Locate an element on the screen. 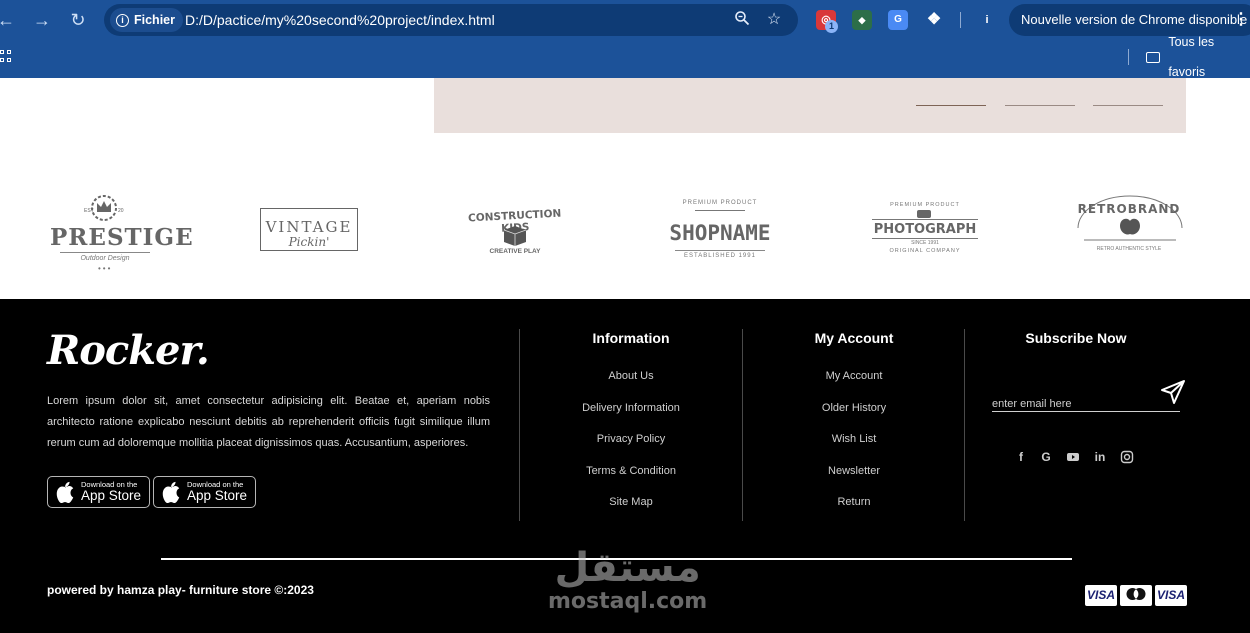 This screenshot has height=633, width=1250. watermark-latin: mostaql.com is located at coordinates (628, 601).